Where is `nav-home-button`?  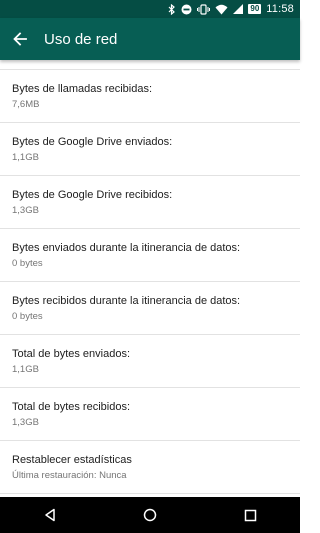 nav-home-button is located at coordinates (150, 515).